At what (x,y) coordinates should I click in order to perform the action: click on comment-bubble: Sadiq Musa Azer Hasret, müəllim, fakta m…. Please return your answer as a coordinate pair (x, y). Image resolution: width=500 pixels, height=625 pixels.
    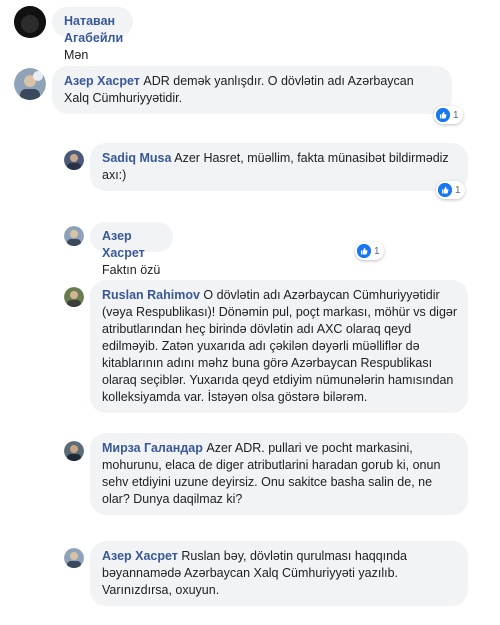
    Looking at the image, I should click on (279, 167).